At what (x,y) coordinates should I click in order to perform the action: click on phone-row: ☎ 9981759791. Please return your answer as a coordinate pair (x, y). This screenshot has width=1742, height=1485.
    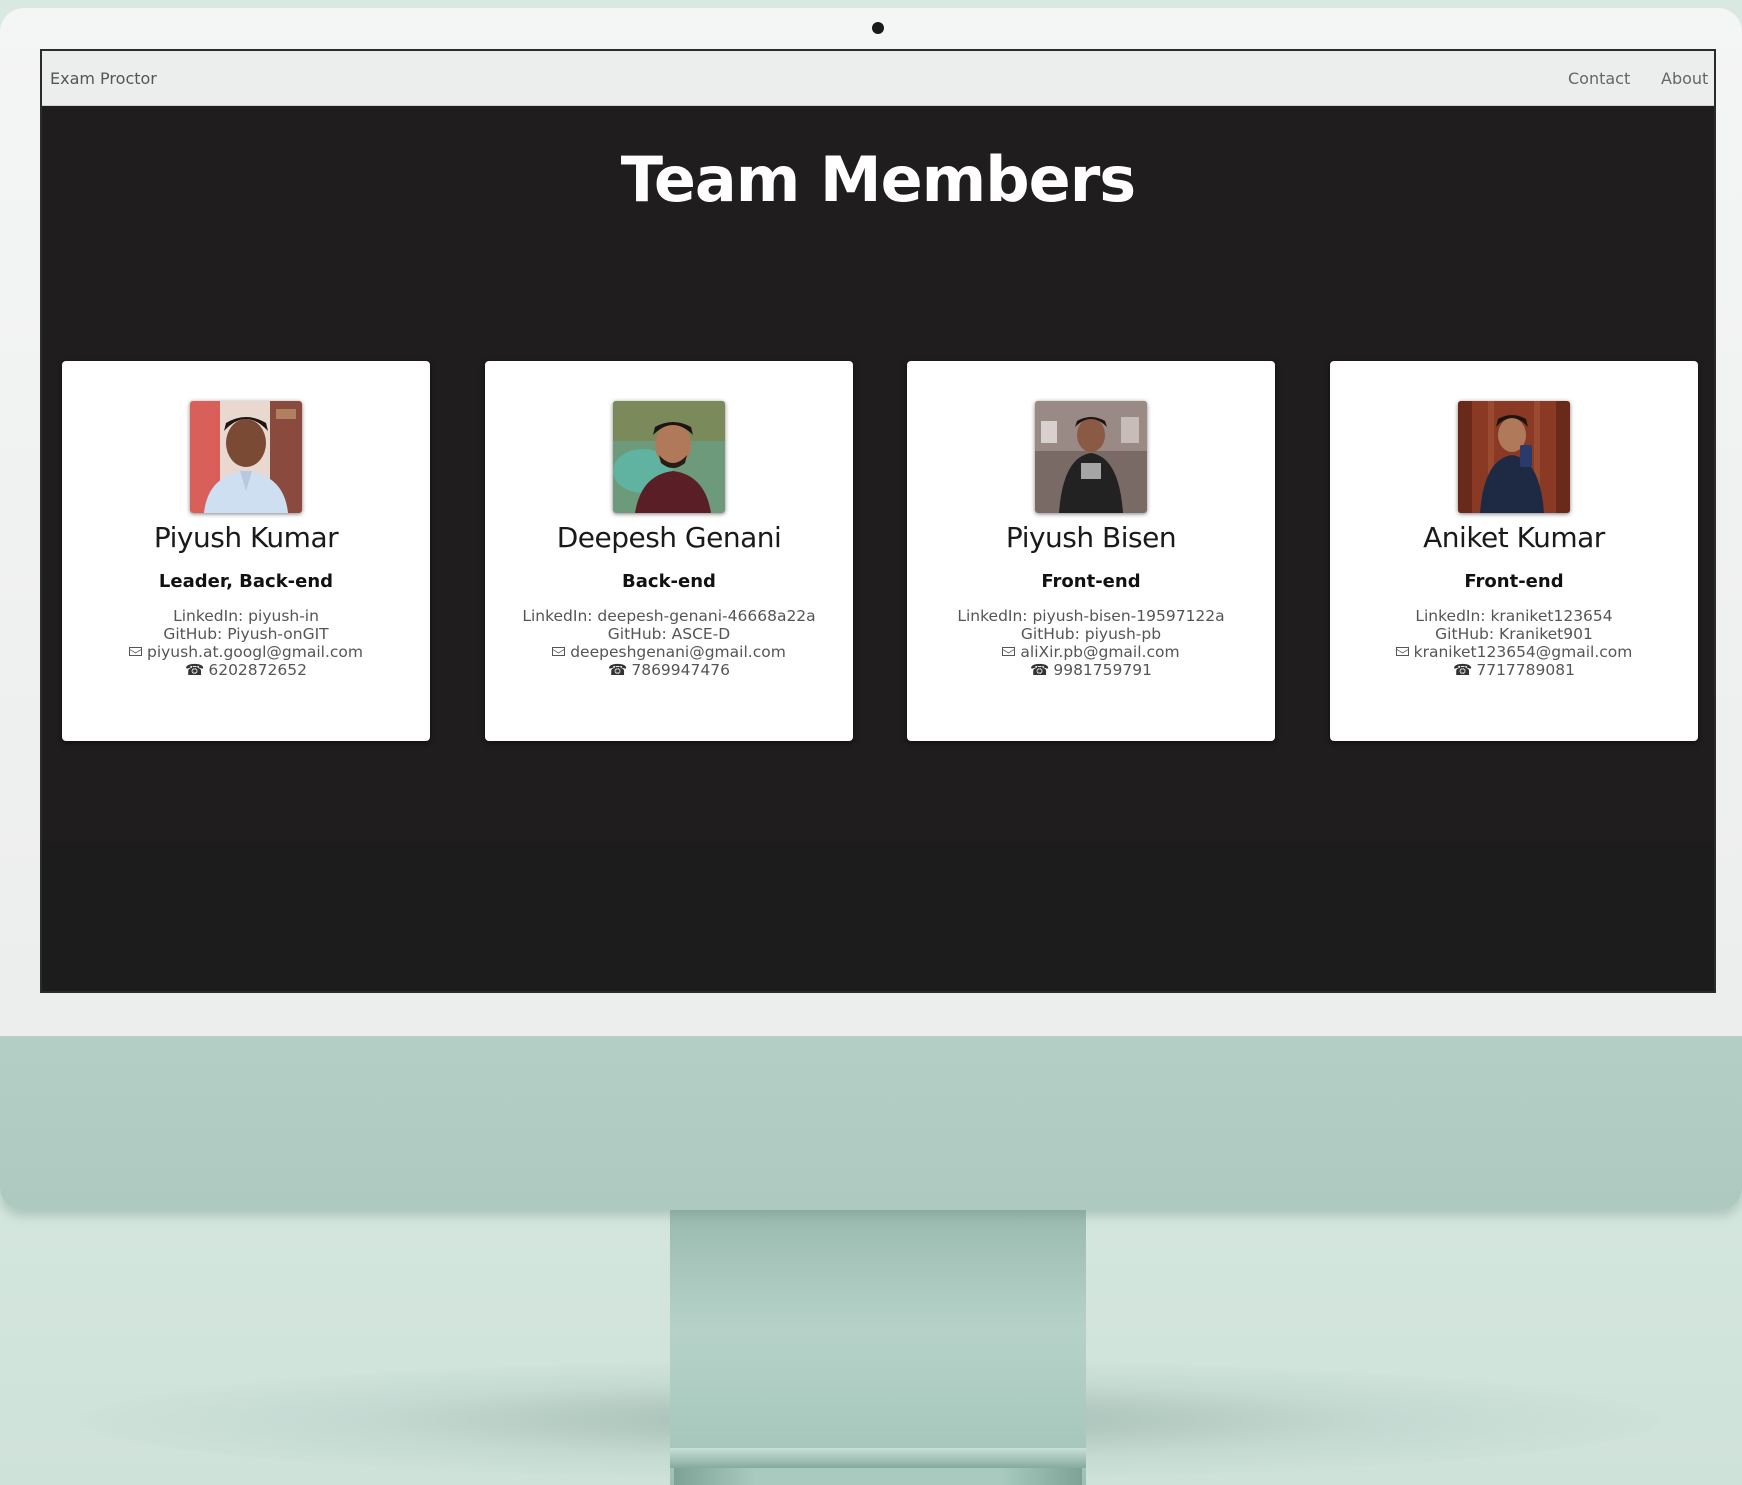
    Looking at the image, I should click on (1091, 670).